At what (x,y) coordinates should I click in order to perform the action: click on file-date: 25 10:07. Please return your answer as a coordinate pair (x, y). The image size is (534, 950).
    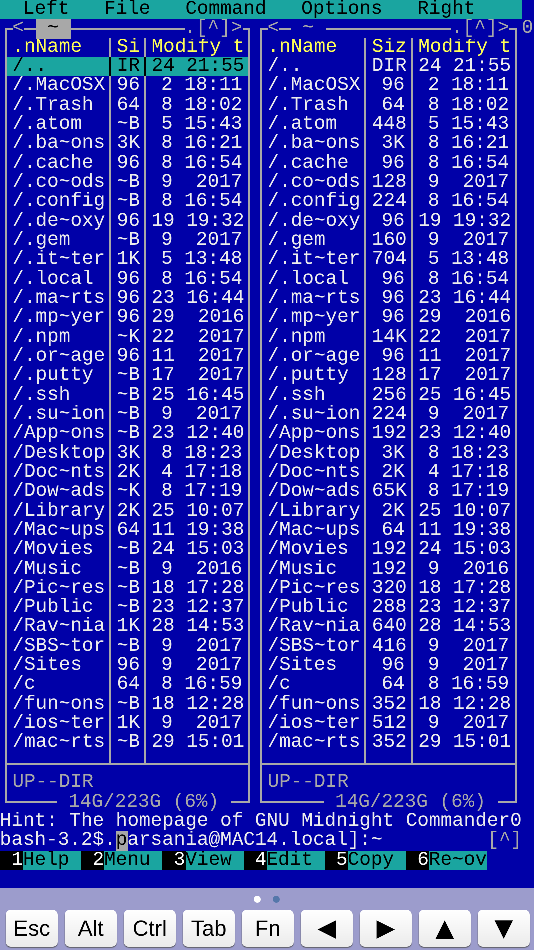
    Looking at the image, I should click on (464, 511).